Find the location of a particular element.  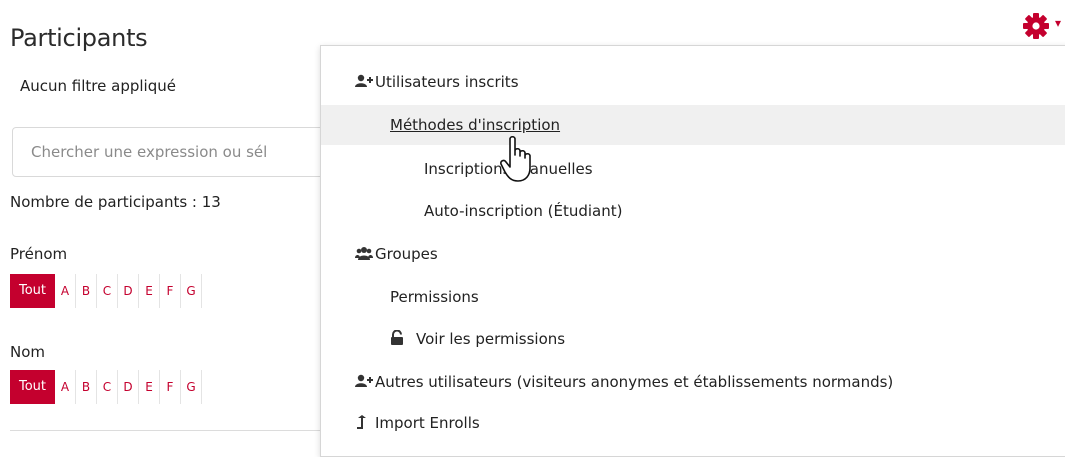

first-name-letter: D is located at coordinates (128, 291).